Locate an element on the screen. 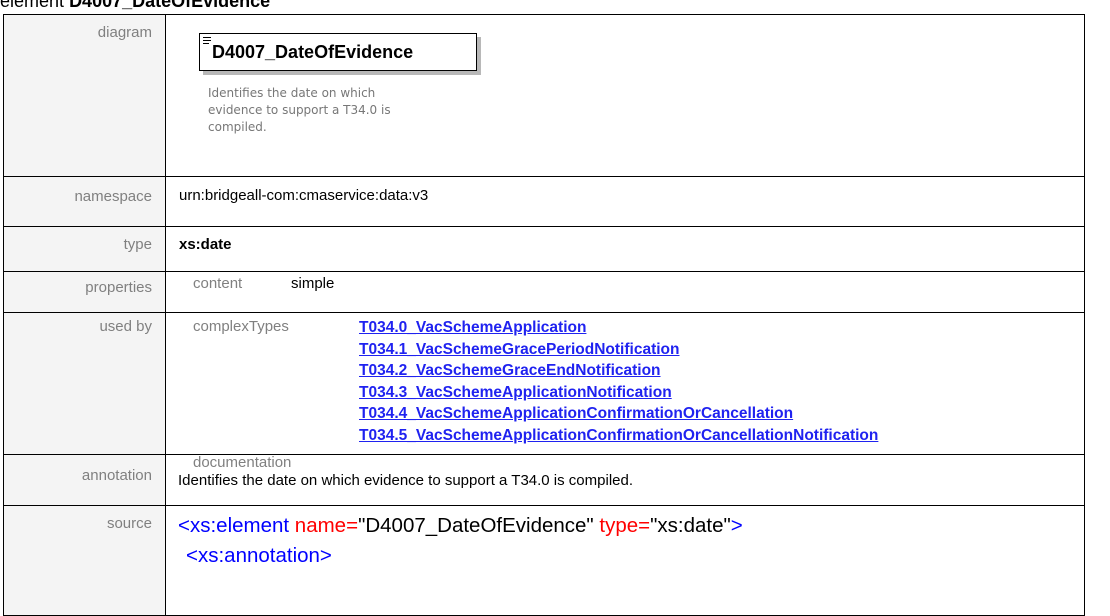 Image resolution: width=1110 pixels, height=616 pixels. properties-label: properties is located at coordinates (84, 292).